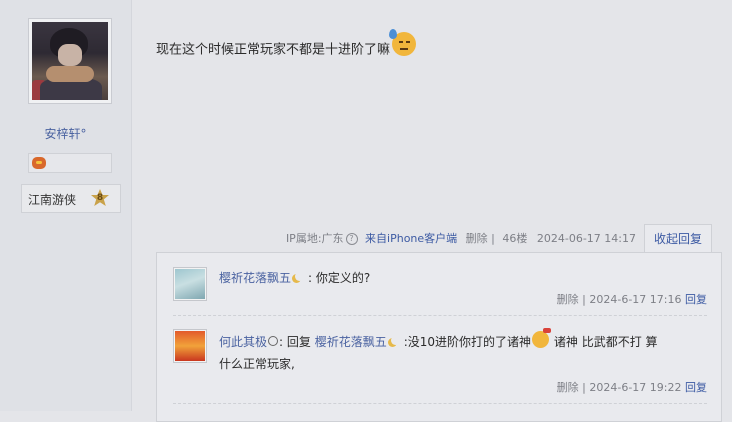 This screenshot has width=732, height=422. I want to click on user-avatar, so click(70, 61).